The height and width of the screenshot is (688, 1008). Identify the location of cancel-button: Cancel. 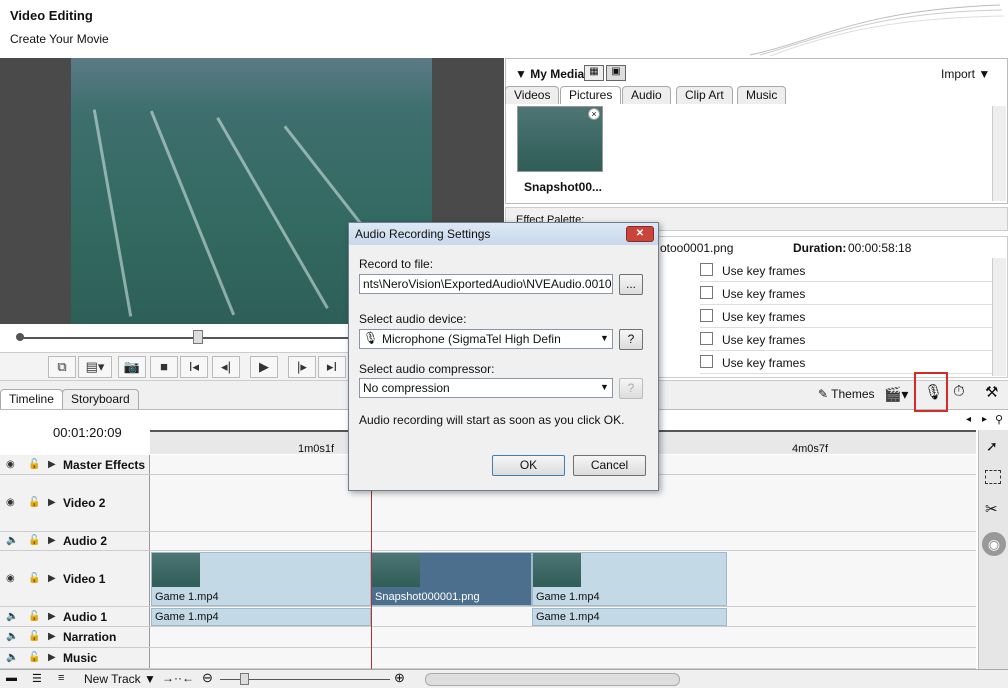
(609, 465).